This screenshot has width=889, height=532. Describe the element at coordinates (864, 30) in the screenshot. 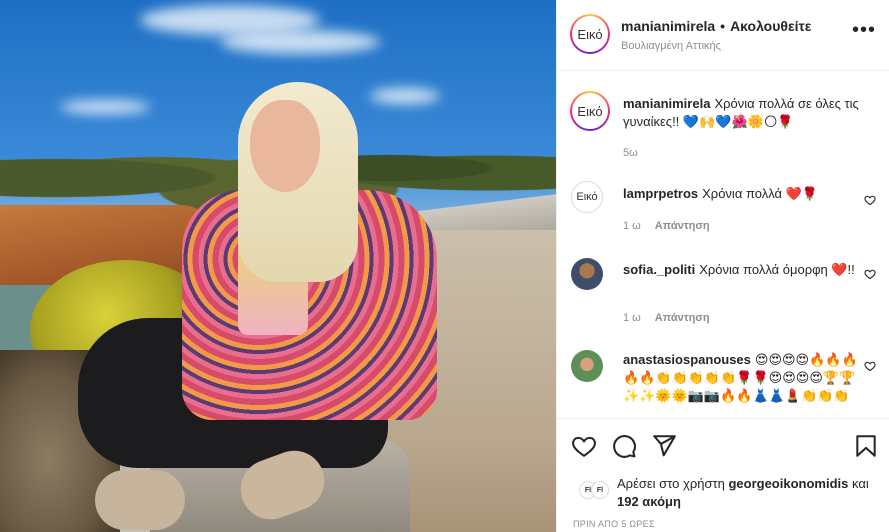

I see `more-options-icon: •••` at that location.